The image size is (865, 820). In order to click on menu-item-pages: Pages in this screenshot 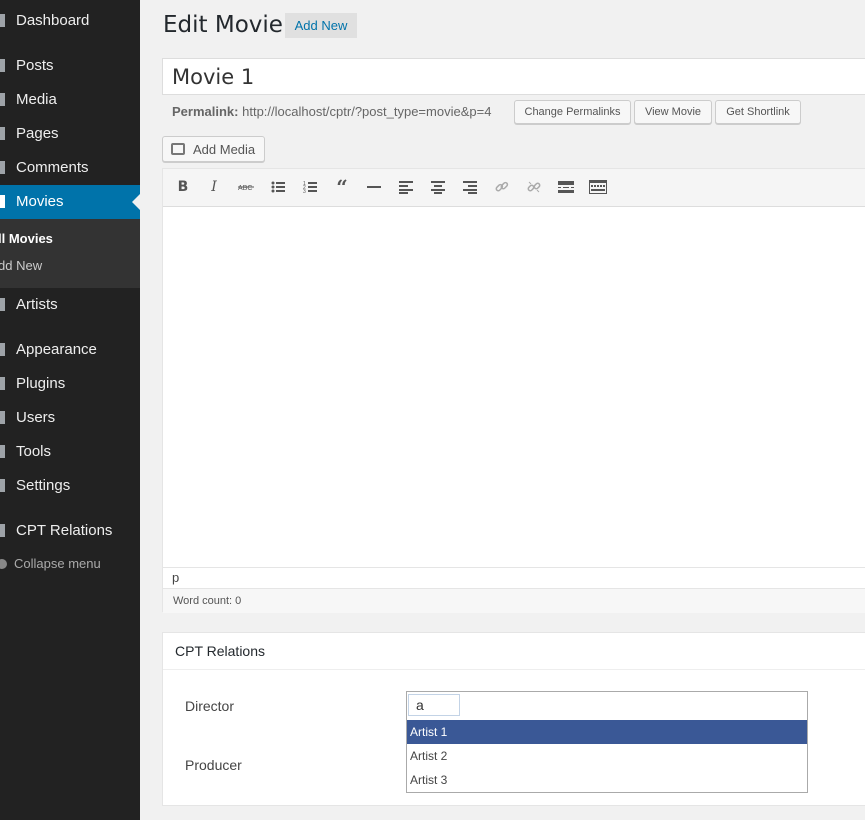, I will do `click(70, 134)`.